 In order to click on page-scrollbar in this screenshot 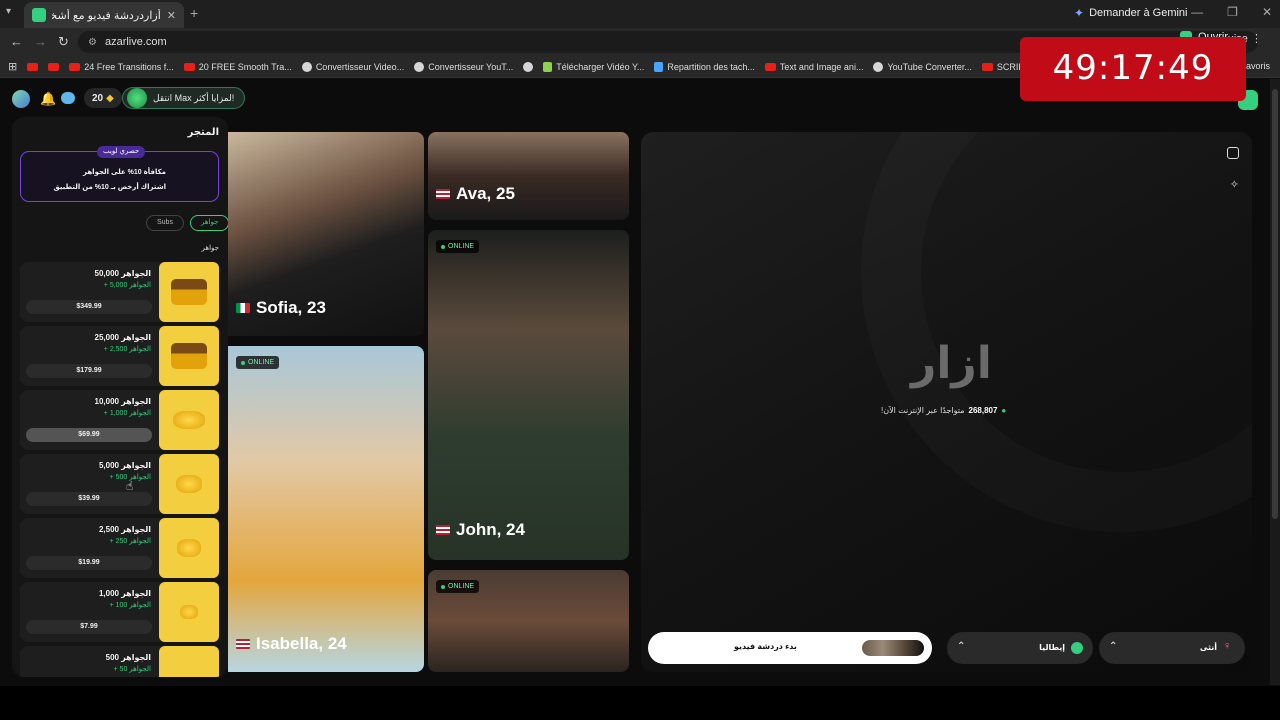, I will do `click(1275, 382)`.